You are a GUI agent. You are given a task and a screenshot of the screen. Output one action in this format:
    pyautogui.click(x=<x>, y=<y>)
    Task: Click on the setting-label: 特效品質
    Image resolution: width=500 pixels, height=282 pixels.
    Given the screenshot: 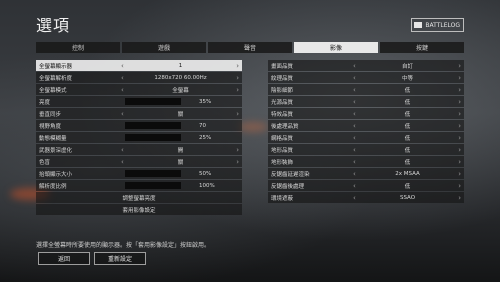 What is the action you would take?
    pyautogui.click(x=282, y=114)
    